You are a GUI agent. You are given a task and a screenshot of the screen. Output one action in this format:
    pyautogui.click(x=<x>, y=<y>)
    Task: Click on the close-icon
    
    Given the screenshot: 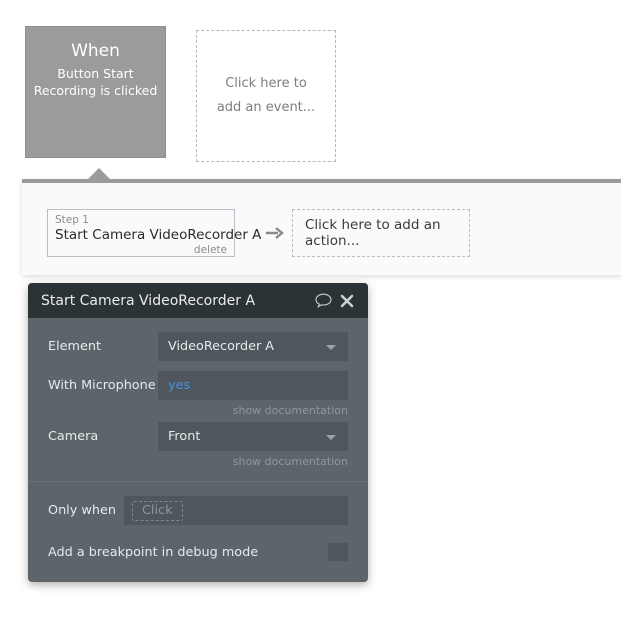 What is the action you would take?
    pyautogui.click(x=347, y=301)
    